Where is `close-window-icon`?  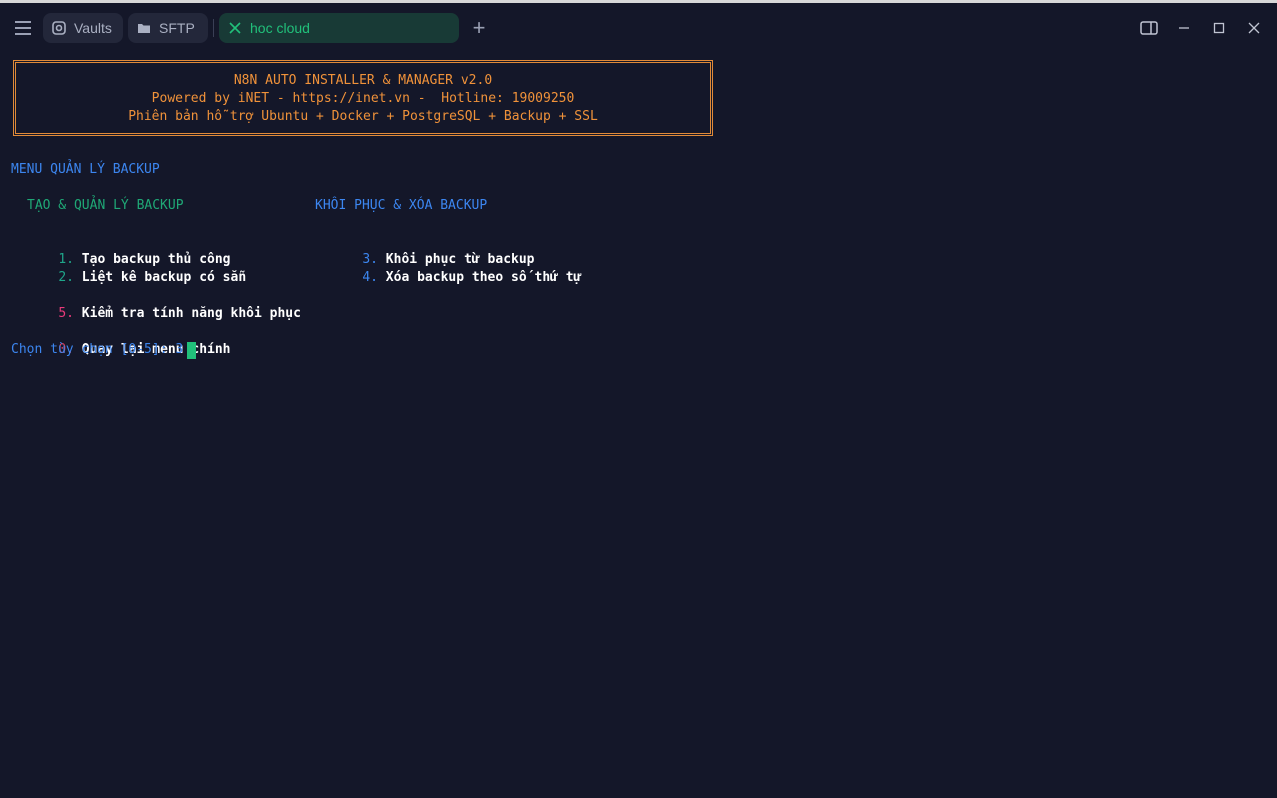 close-window-icon is located at coordinates (1254, 28).